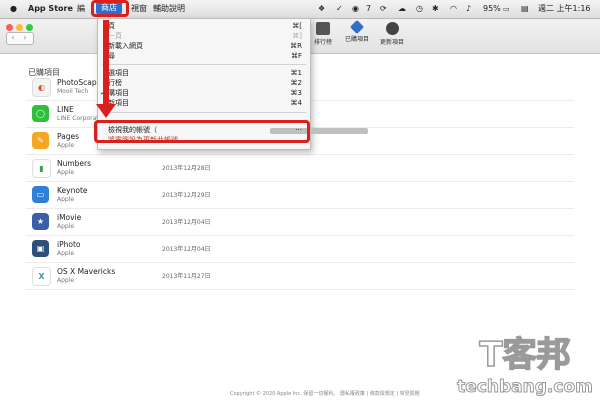 Image resolution: width=600 pixels, height=404 pixels. What do you see at coordinates (40, 221) in the screenshot?
I see `app-icon: ★` at bounding box center [40, 221].